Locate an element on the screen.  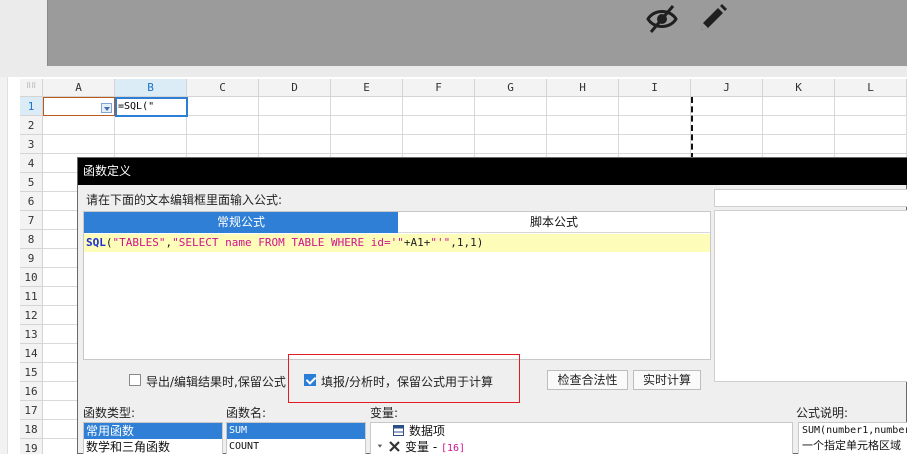
row-header: 9 is located at coordinates (31, 258).